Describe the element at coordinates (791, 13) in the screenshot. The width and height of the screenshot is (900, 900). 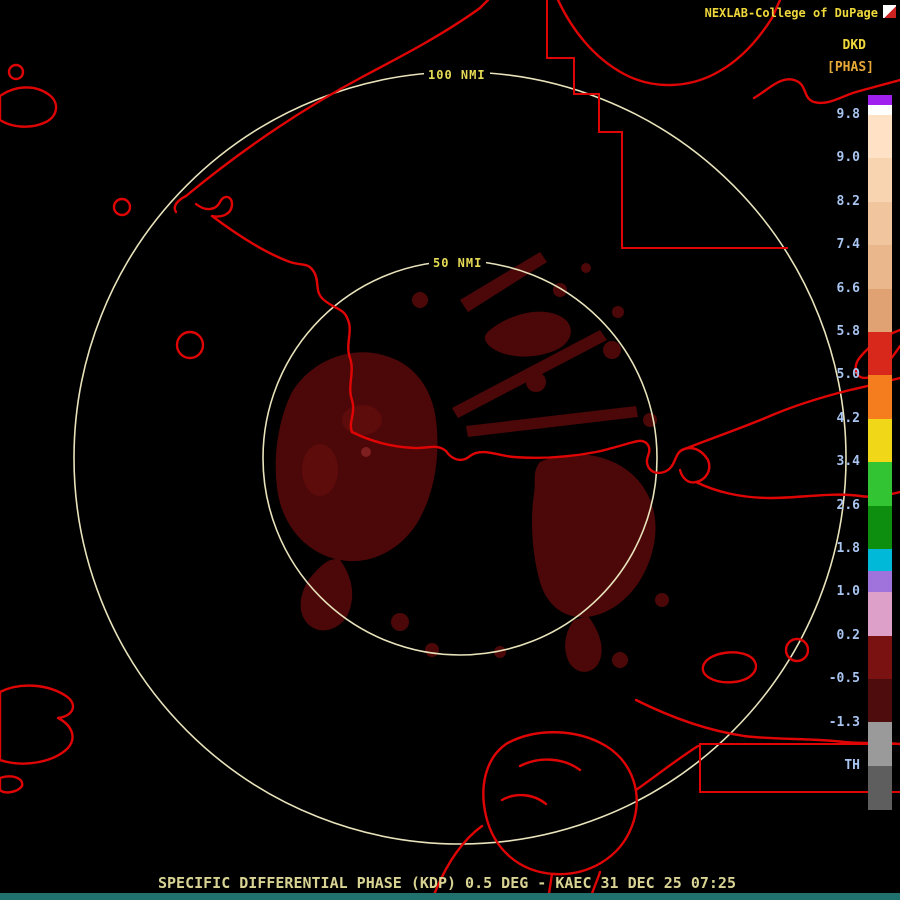
I see `nexlab-title: NEXLAB-College of DuPage` at that location.